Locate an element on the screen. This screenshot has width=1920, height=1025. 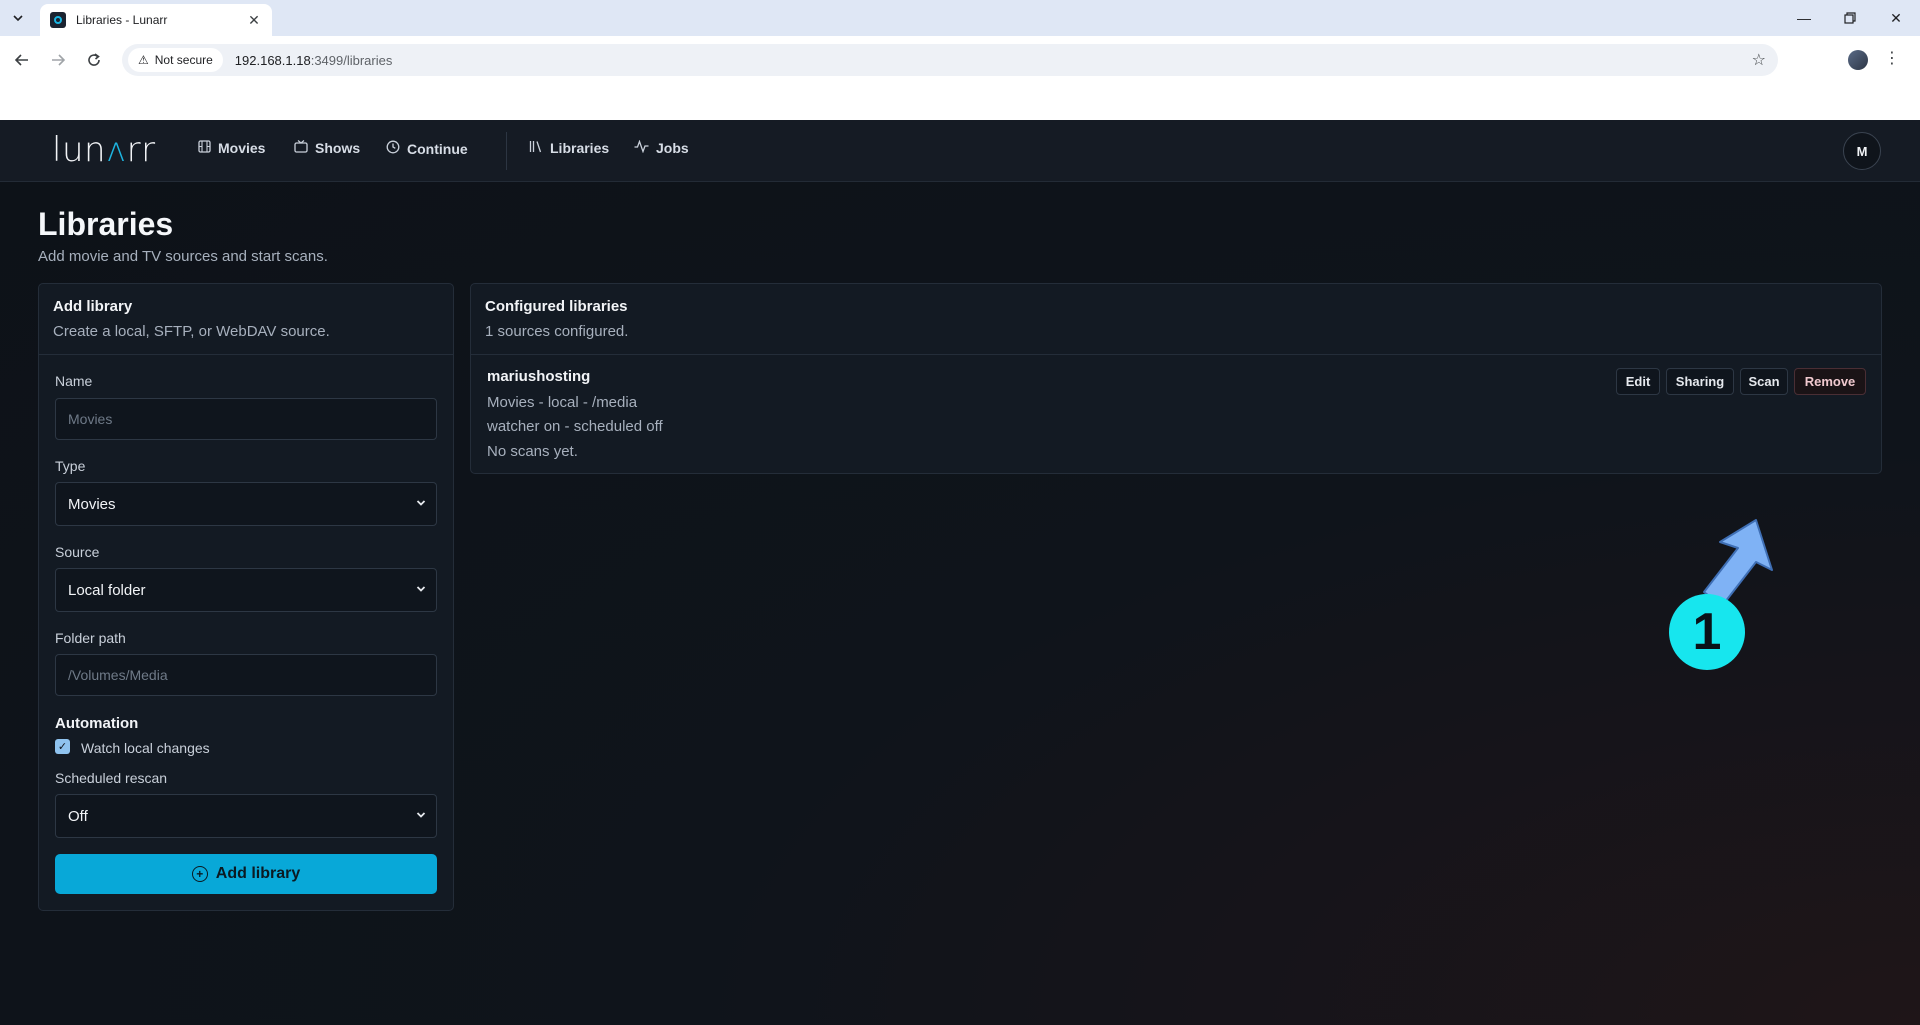
logo-suffix: rr is located at coordinates (141, 150).